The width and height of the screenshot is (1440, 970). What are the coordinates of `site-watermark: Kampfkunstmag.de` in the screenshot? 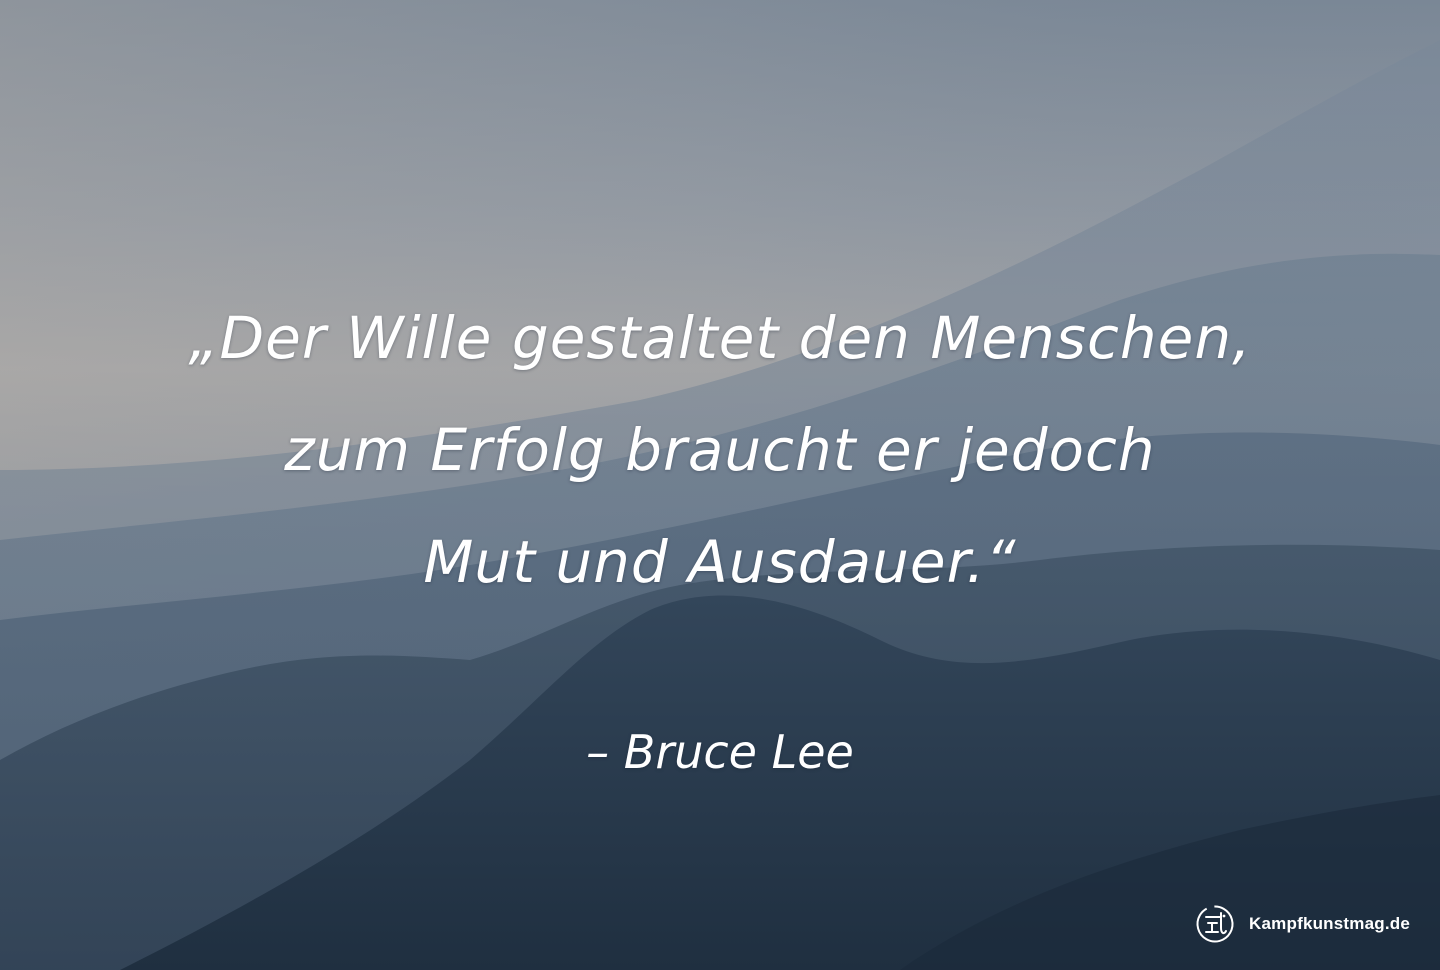 It's located at (1302, 924).